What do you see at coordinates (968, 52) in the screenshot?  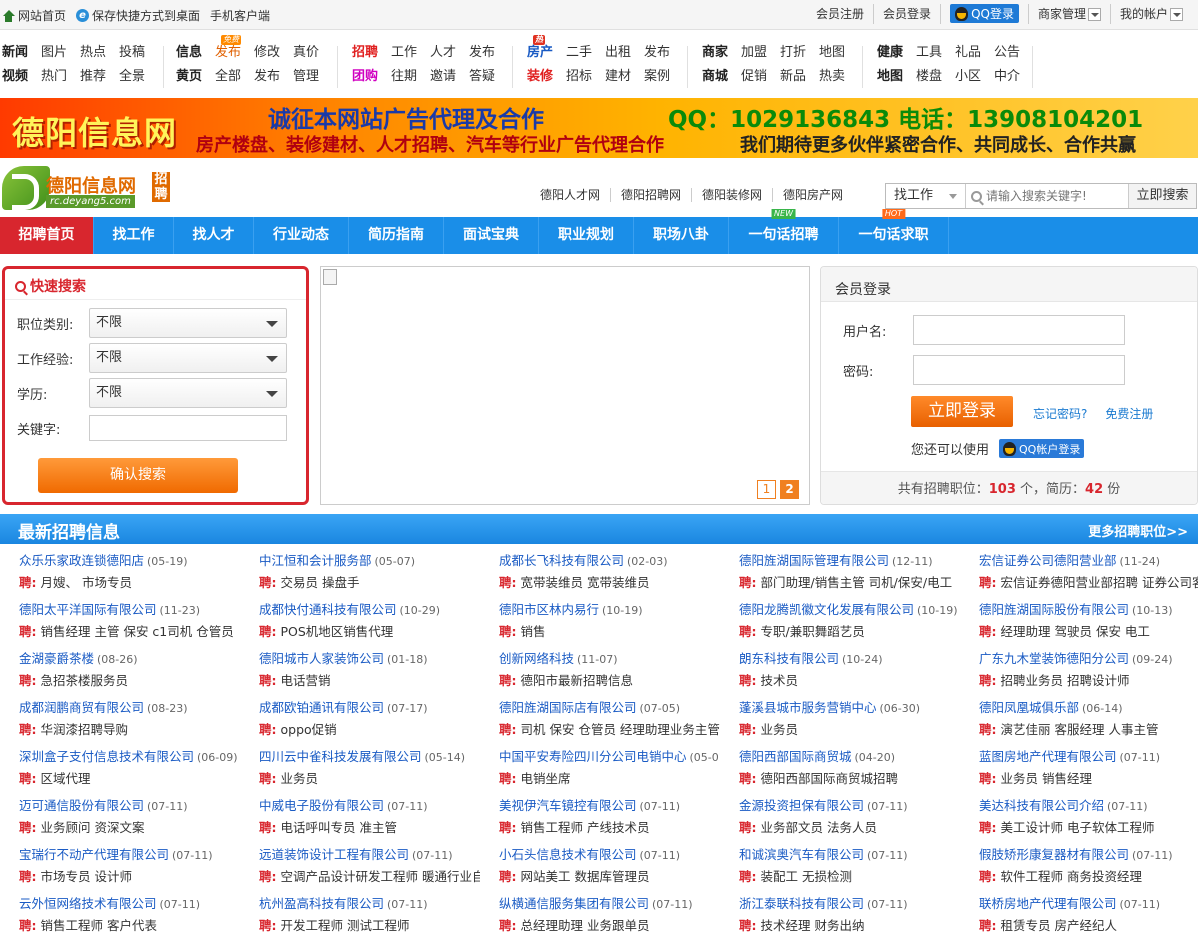 I see `nav-link: 礼品` at bounding box center [968, 52].